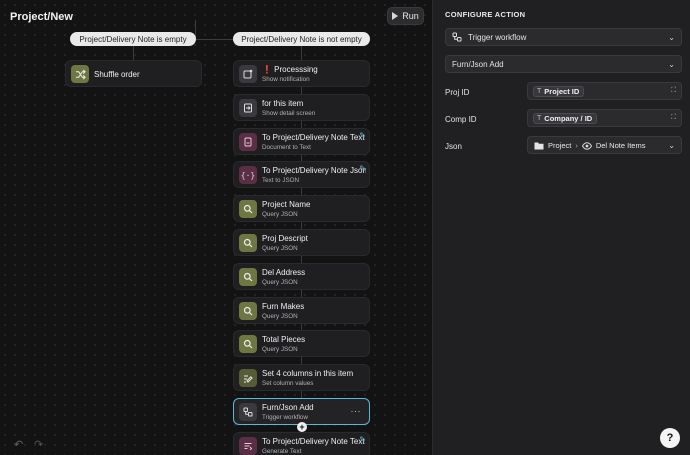 This screenshot has height=455, width=690. I want to click on workflow-node: Furn Makes Query JSON, so click(301, 310).